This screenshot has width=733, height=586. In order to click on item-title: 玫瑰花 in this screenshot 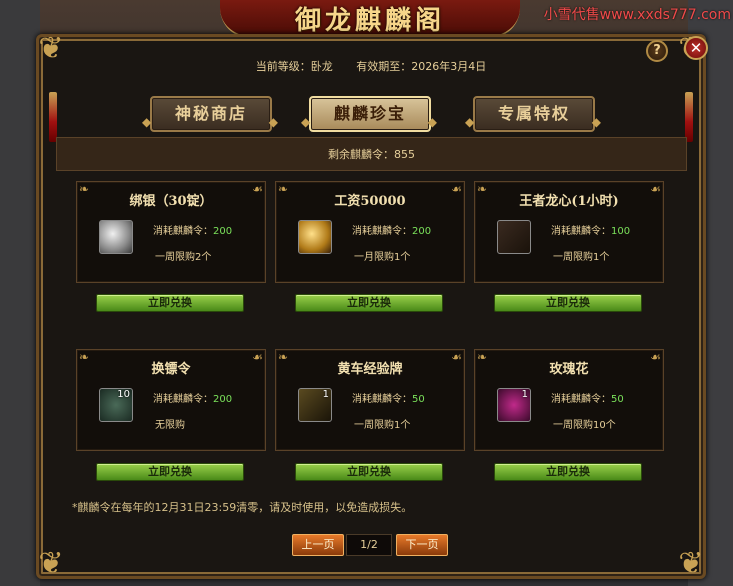, I will do `click(569, 369)`.